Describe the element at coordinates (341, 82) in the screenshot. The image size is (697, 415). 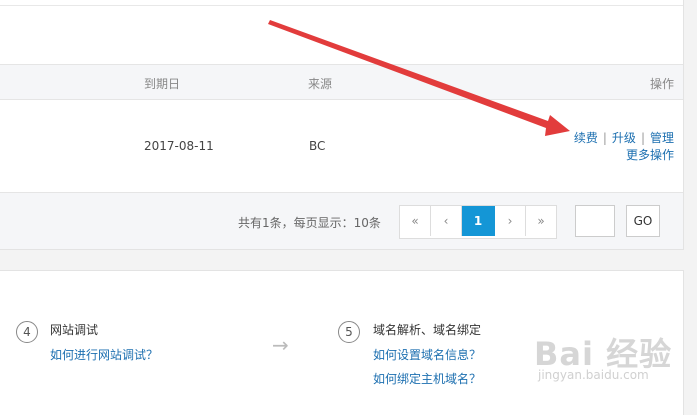
I see `table-header: 到期日 来源 操作` at that location.